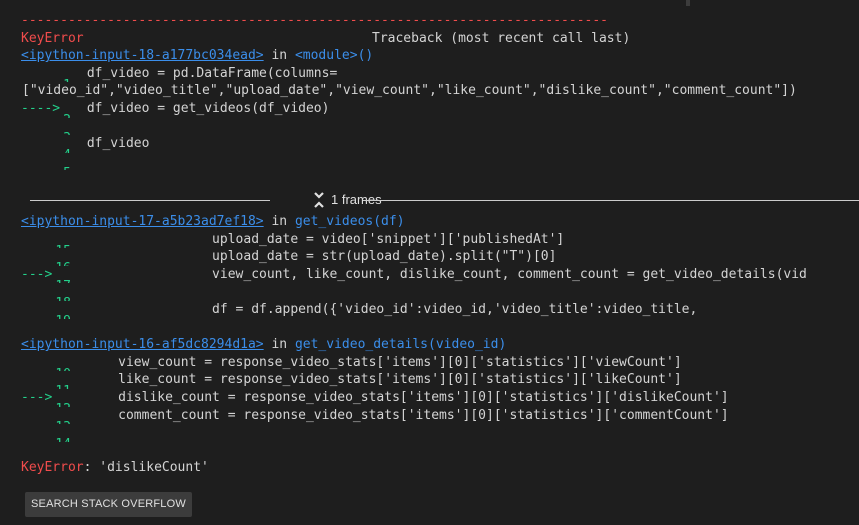 Image resolution: width=859 pixels, height=525 pixels. I want to click on line-number: 14, so click(63, 439).